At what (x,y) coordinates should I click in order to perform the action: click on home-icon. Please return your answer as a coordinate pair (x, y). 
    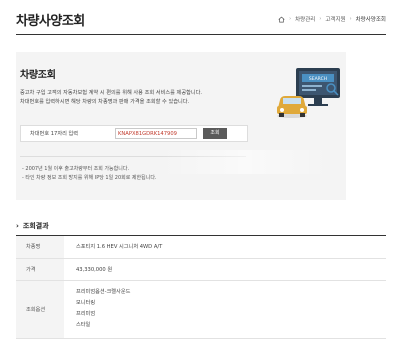
    Looking at the image, I should click on (281, 19).